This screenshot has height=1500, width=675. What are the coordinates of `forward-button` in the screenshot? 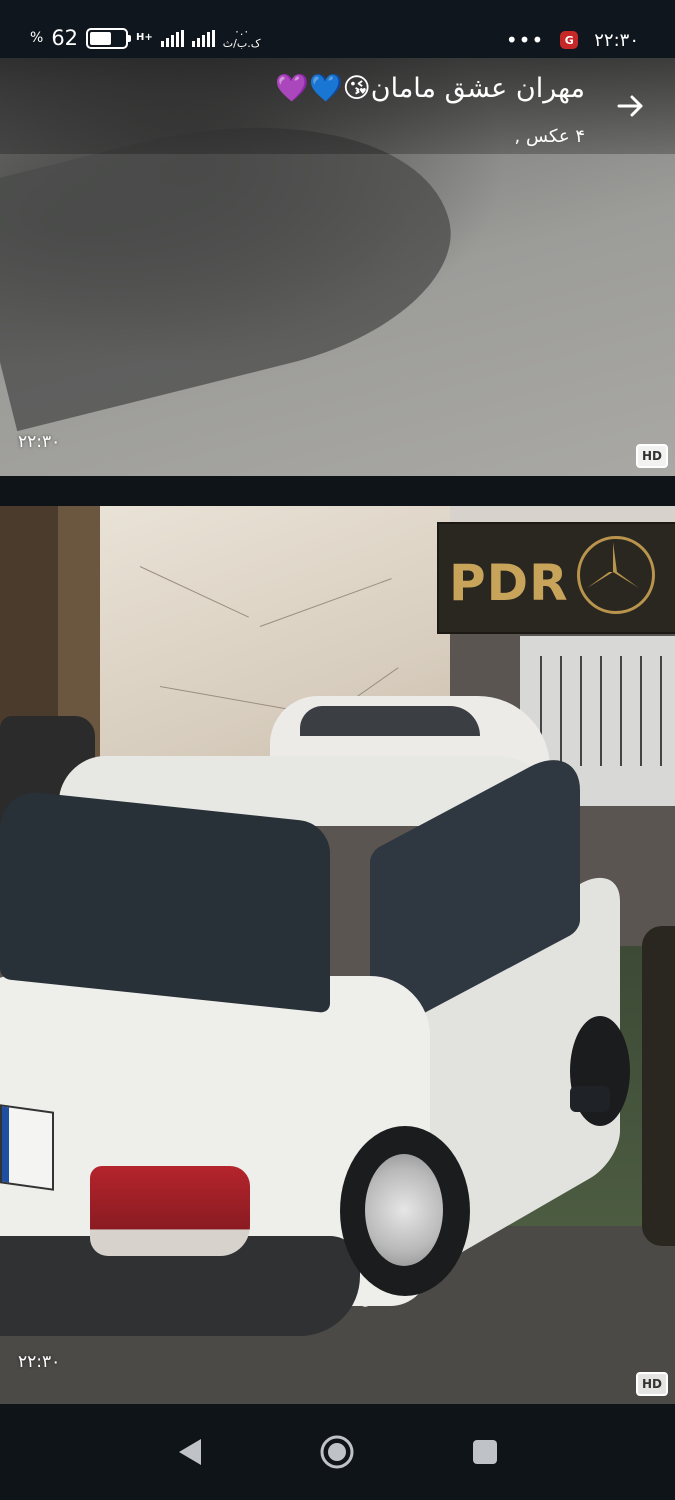 It's located at (631, 106).